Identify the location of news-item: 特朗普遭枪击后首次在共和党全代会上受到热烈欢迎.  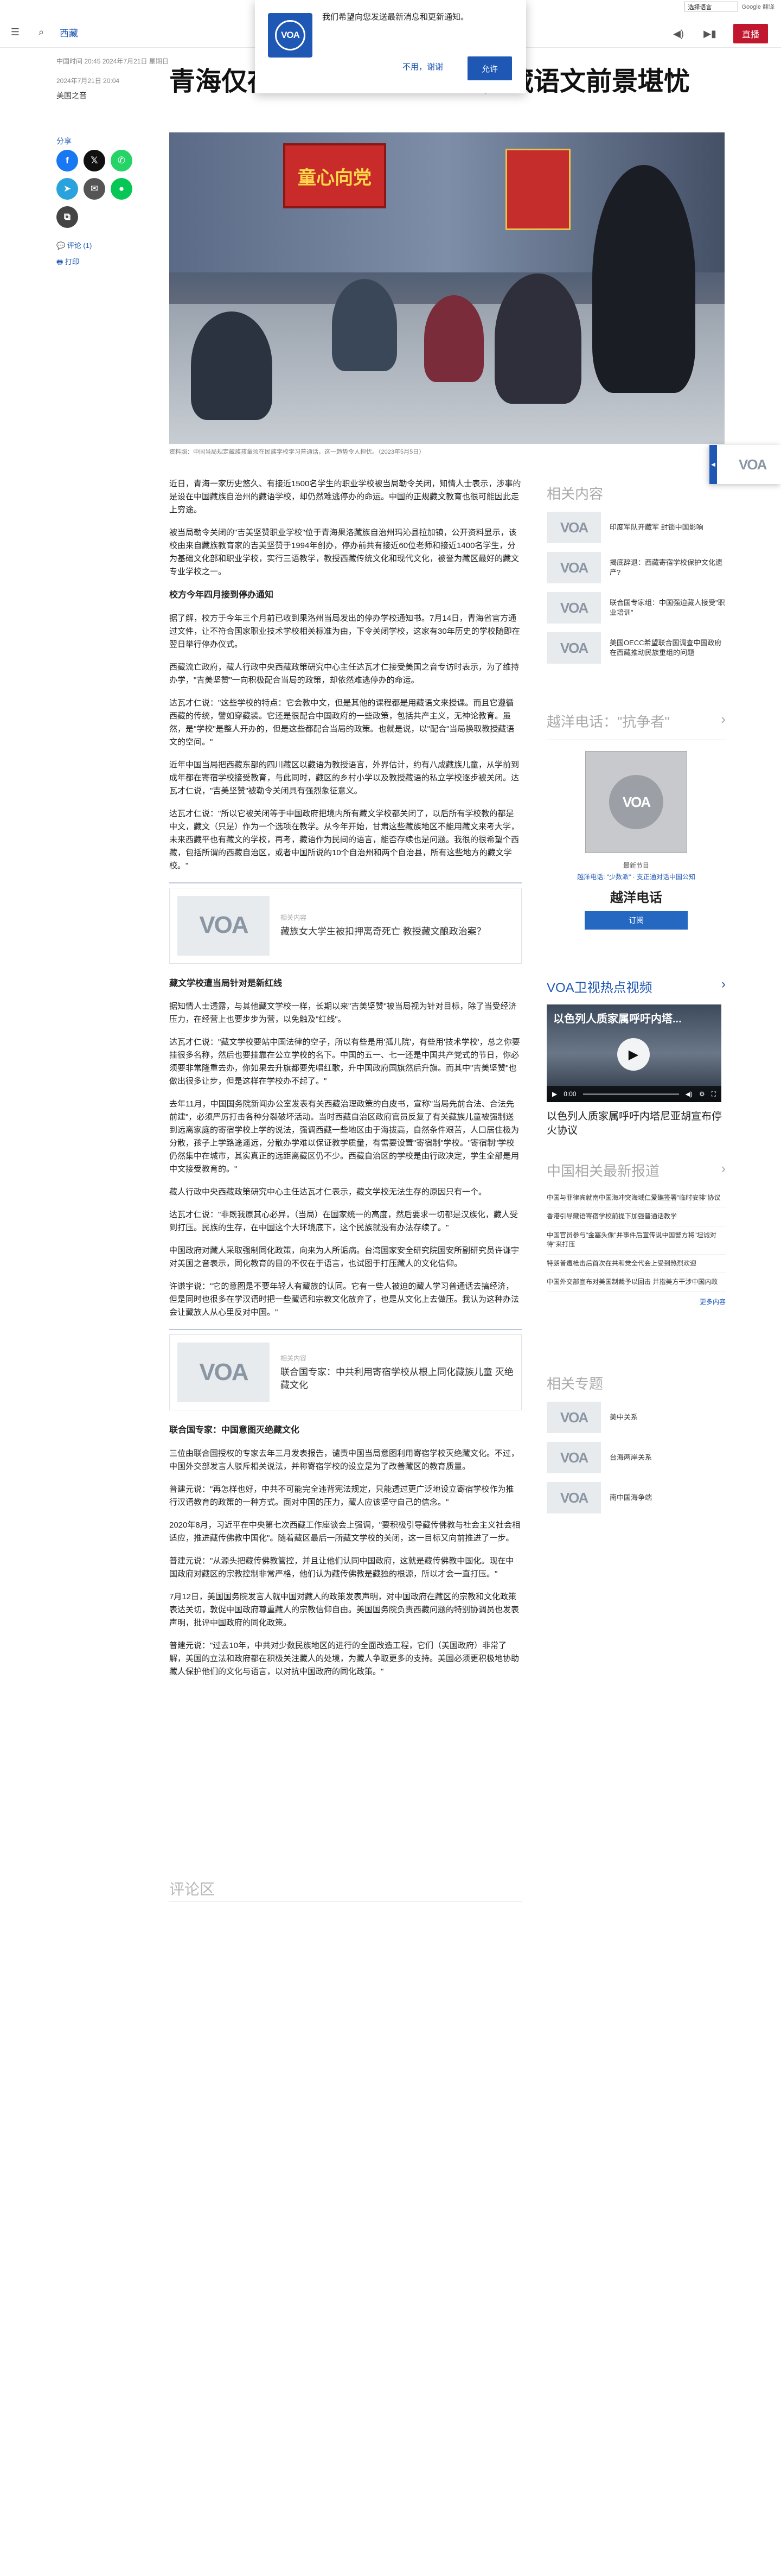
(636, 1264).